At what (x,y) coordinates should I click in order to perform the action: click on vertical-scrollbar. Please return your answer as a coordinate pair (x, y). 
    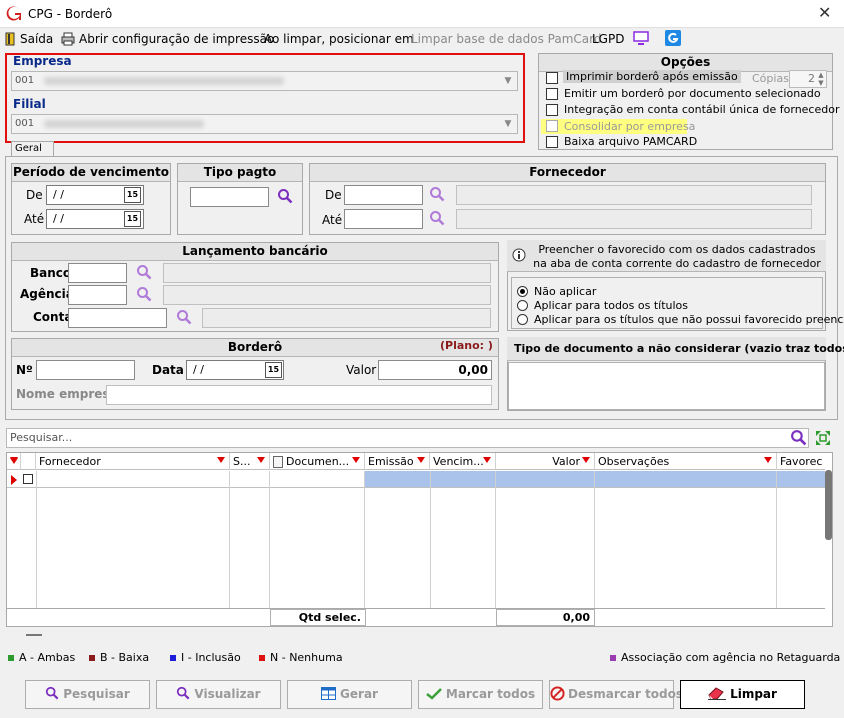
    Looking at the image, I should click on (828, 505).